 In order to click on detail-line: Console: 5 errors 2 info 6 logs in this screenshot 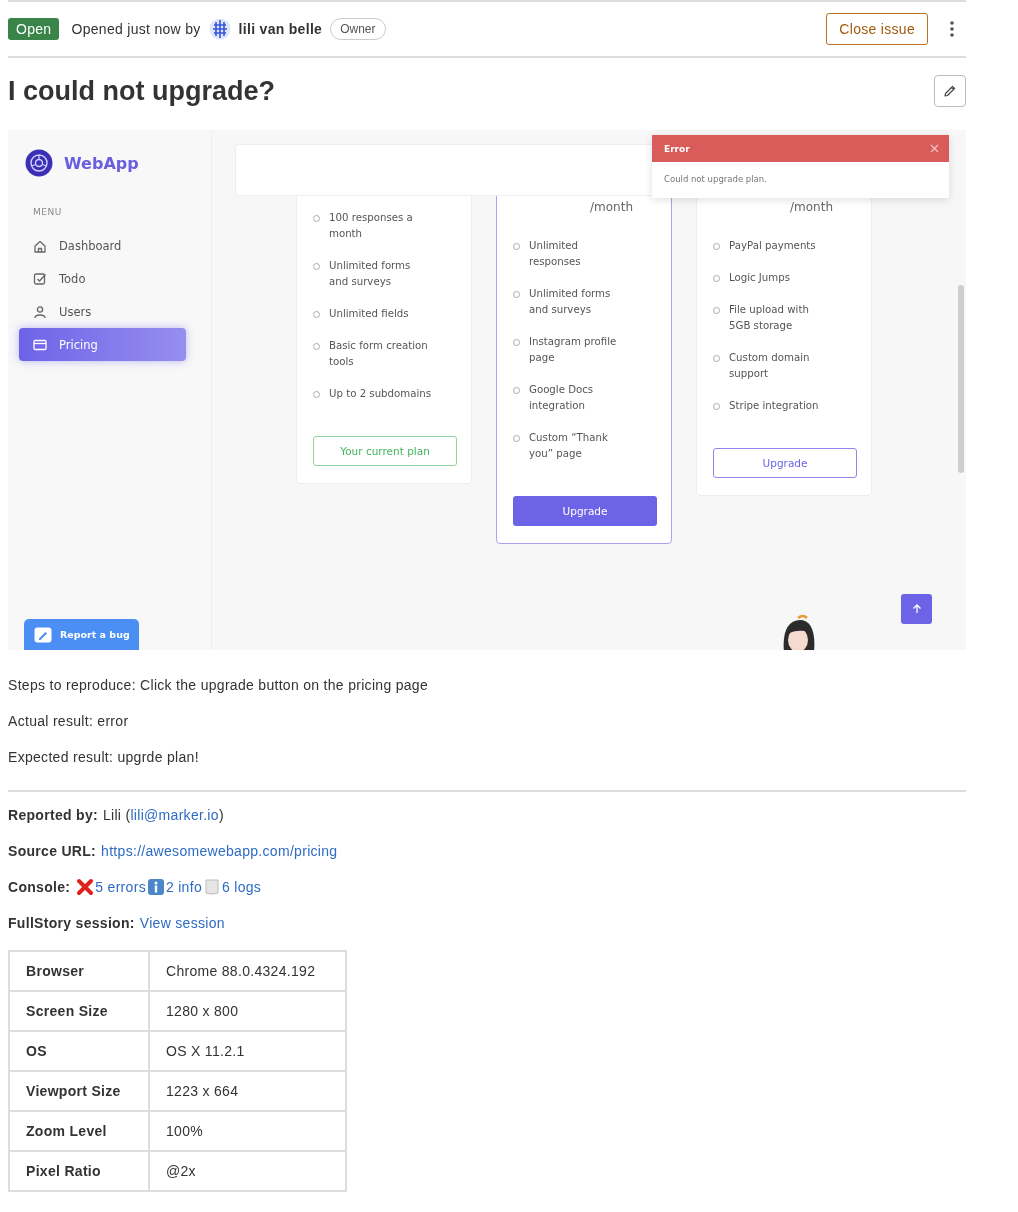, I will do `click(135, 887)`.